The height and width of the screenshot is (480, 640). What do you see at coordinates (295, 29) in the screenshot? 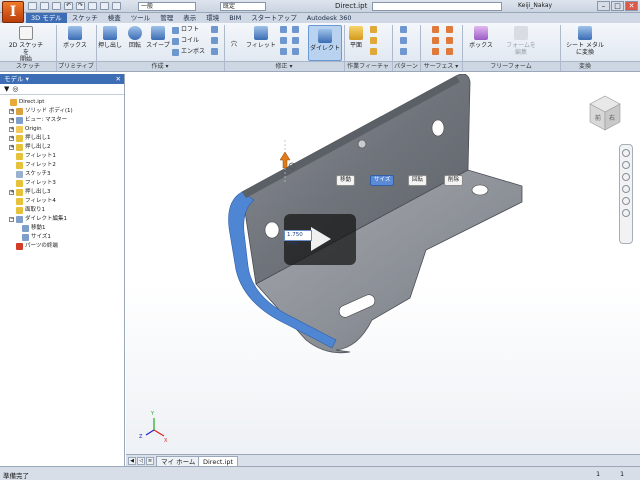
I see `thread-button` at bounding box center [295, 29].